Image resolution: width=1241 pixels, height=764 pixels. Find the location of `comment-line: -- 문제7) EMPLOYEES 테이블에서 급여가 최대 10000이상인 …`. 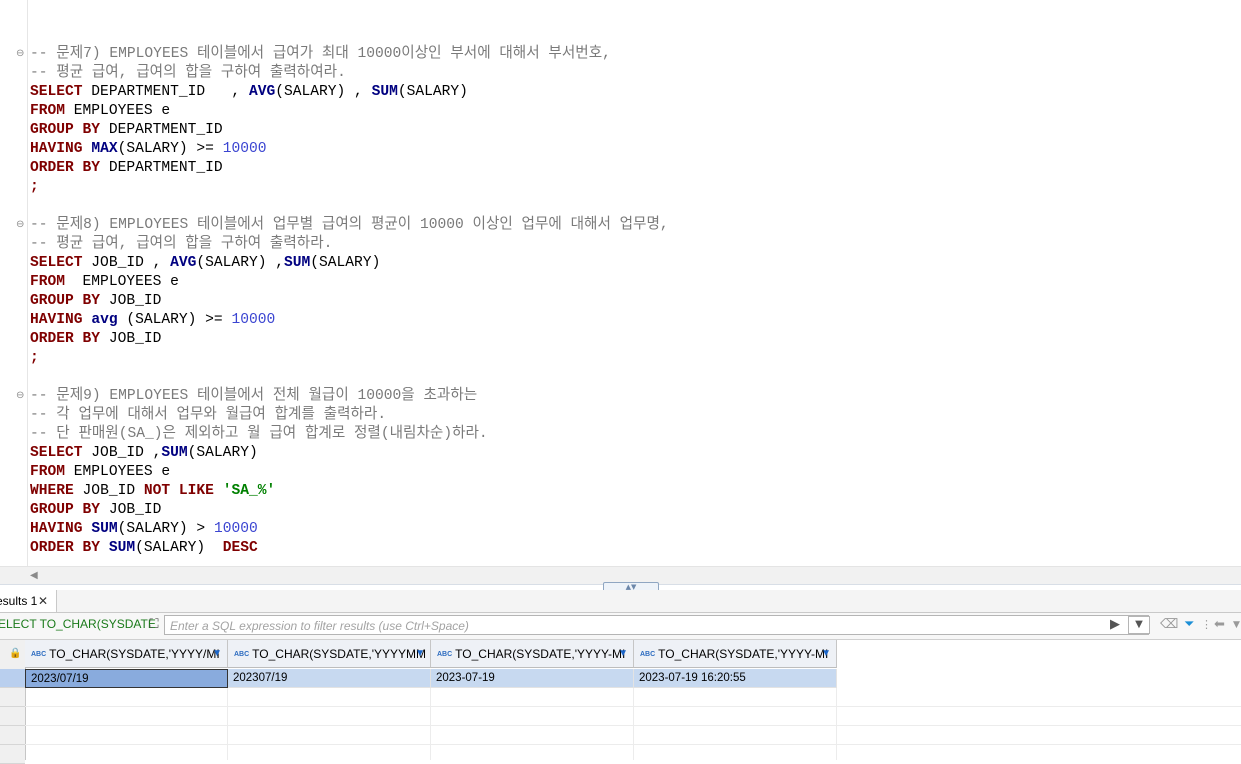

comment-line: -- 문제7) EMPLOYEES 테이블에서 급여가 최대 10000이상인 … is located at coordinates (320, 54).